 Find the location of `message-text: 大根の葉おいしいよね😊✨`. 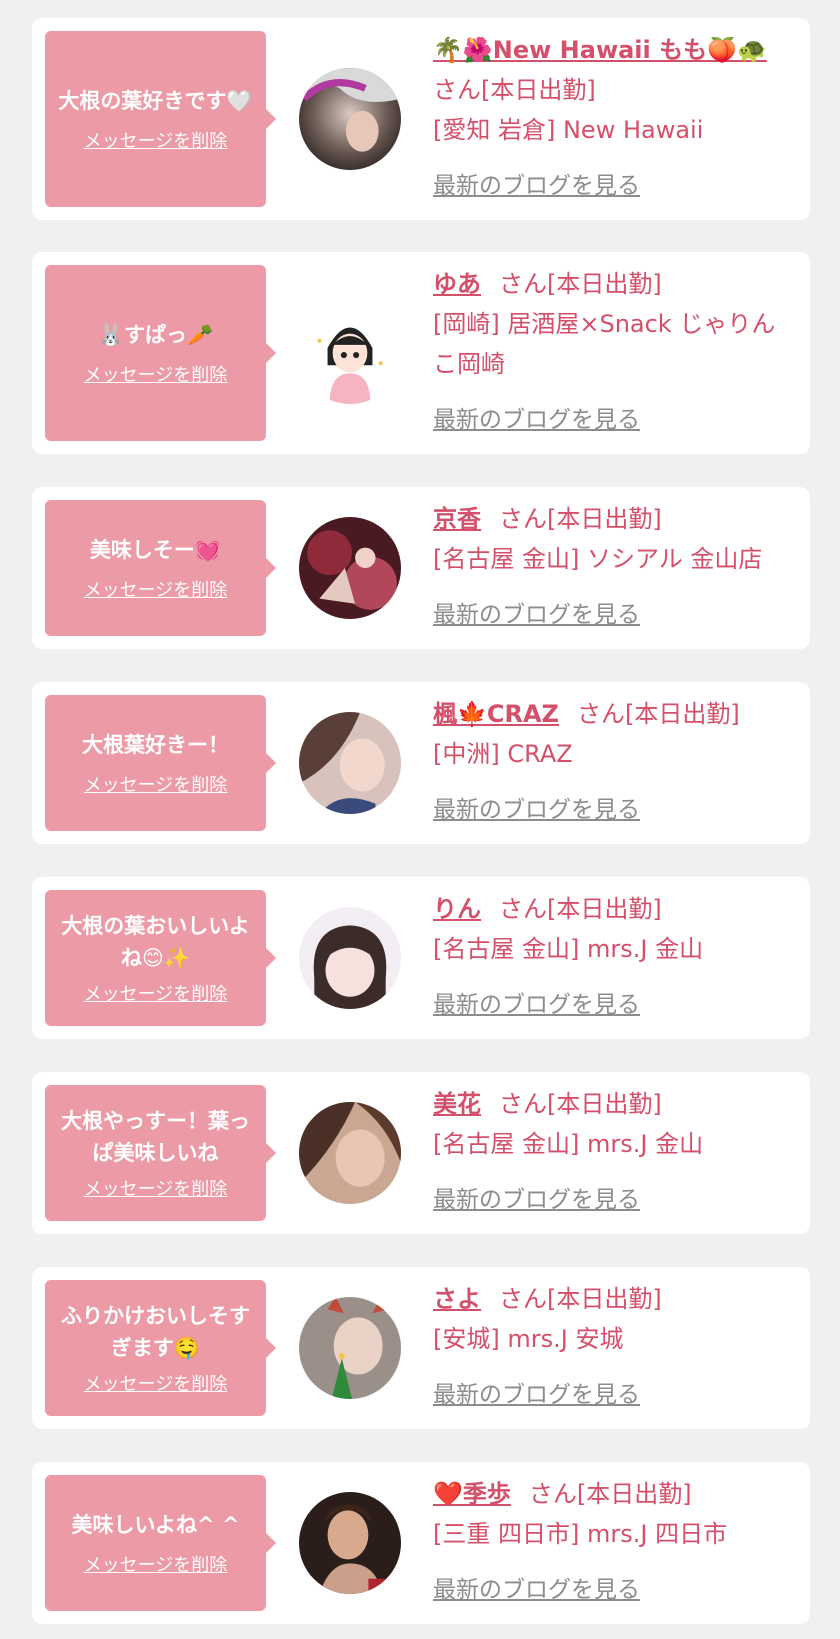

message-text: 大根の葉おいしいよね😊✨ is located at coordinates (155, 942).